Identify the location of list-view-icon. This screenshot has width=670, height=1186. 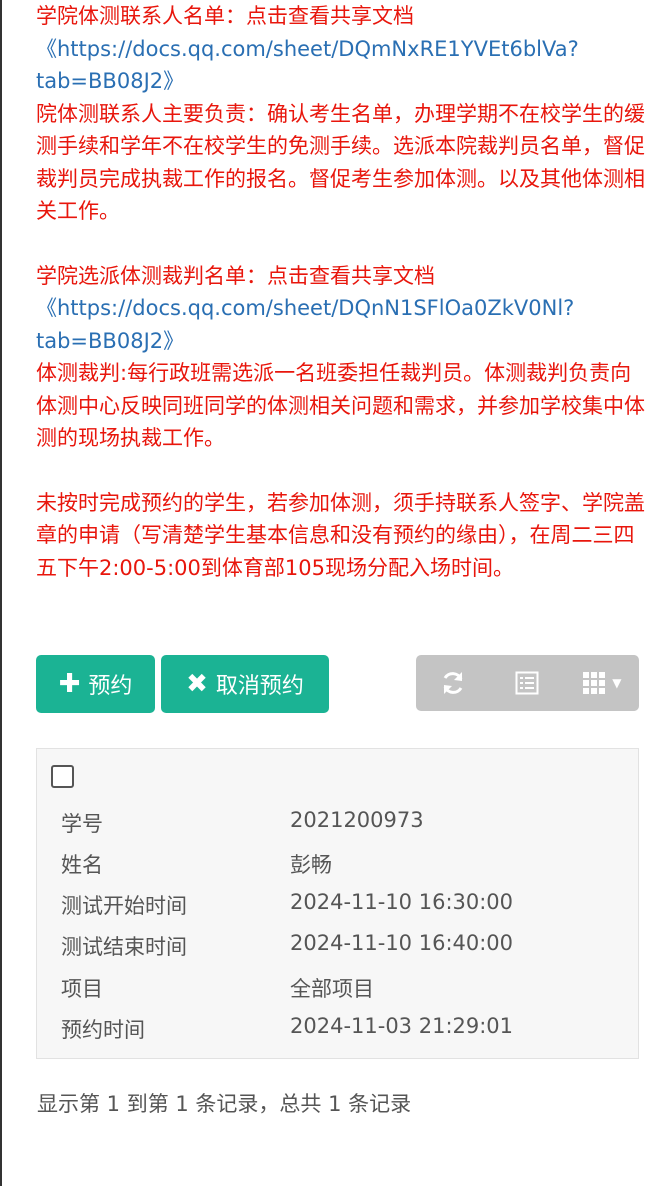
(527, 683).